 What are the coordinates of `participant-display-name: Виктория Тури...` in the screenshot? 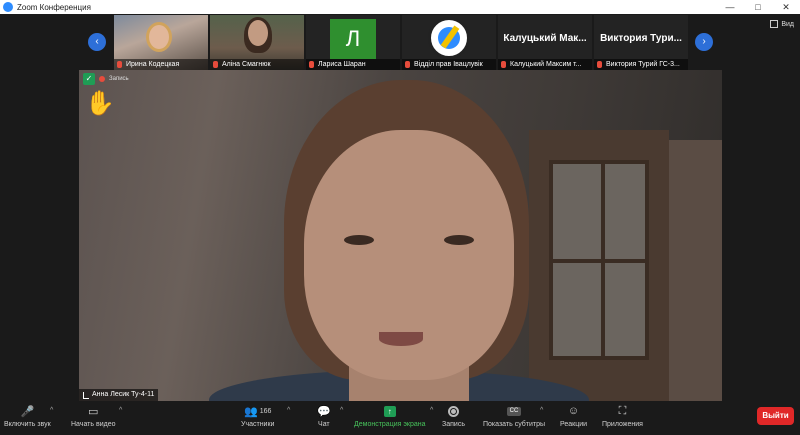 It's located at (641, 38).